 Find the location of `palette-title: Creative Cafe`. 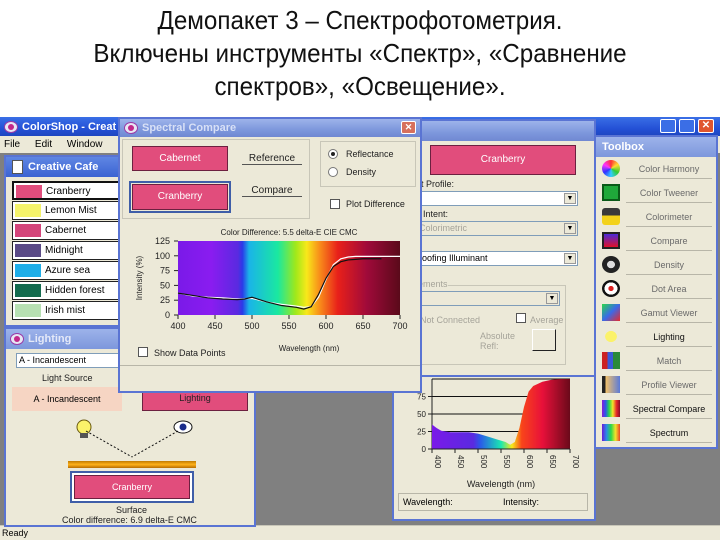

palette-title: Creative Cafe is located at coordinates (63, 167).